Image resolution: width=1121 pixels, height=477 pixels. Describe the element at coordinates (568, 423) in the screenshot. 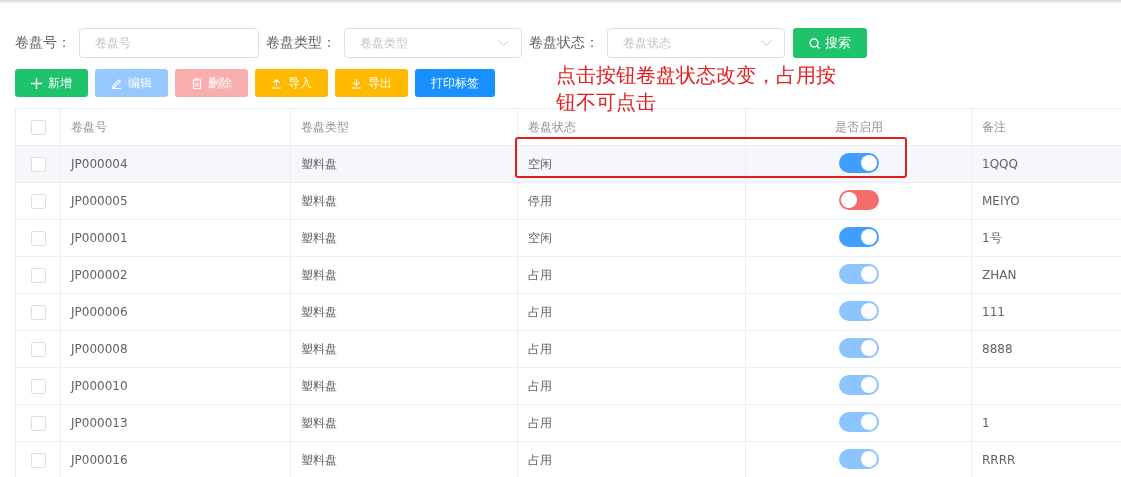

I see `table-row: JP000013 塑料盘 占用 1` at that location.